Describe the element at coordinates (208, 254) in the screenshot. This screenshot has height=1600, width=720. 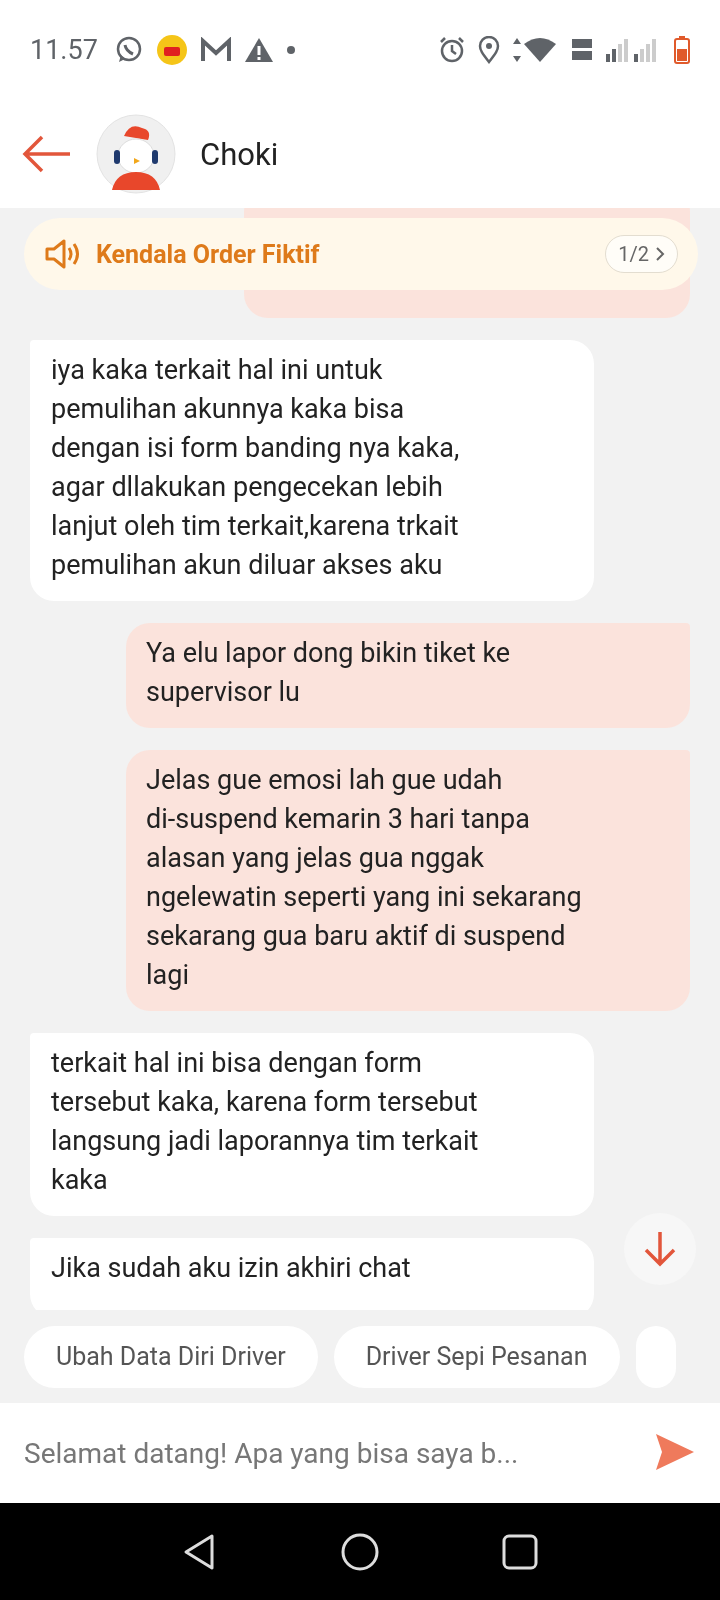
I see `announcement-text: Kendala Order Fiktif` at that location.